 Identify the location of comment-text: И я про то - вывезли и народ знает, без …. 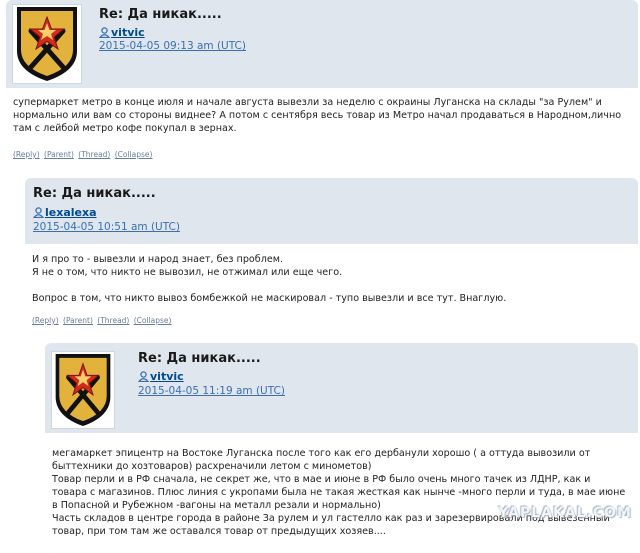
(330, 279).